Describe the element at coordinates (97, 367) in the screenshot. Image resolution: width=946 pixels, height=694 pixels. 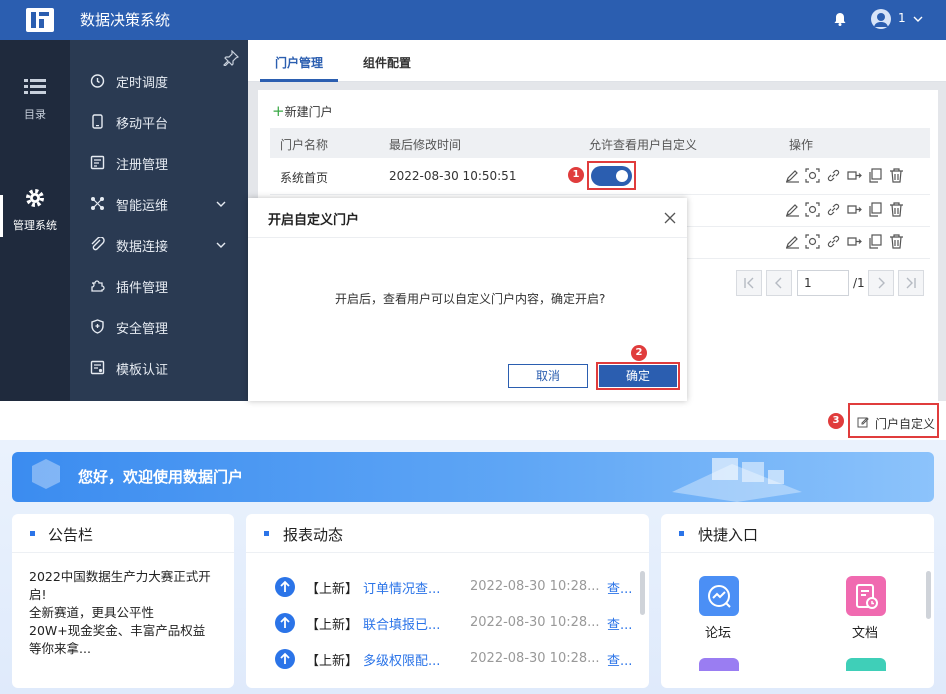
I see `certificate-icon` at that location.